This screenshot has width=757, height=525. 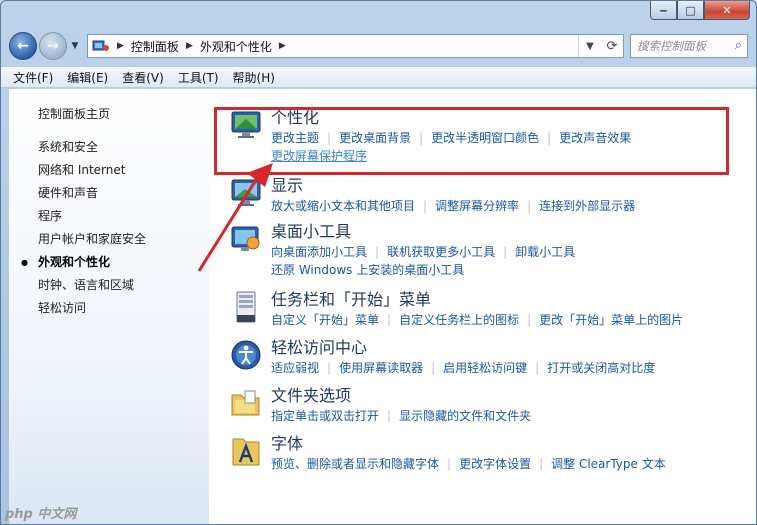 I want to click on search-box: 搜索控制面板 ⌕, so click(x=689, y=46).